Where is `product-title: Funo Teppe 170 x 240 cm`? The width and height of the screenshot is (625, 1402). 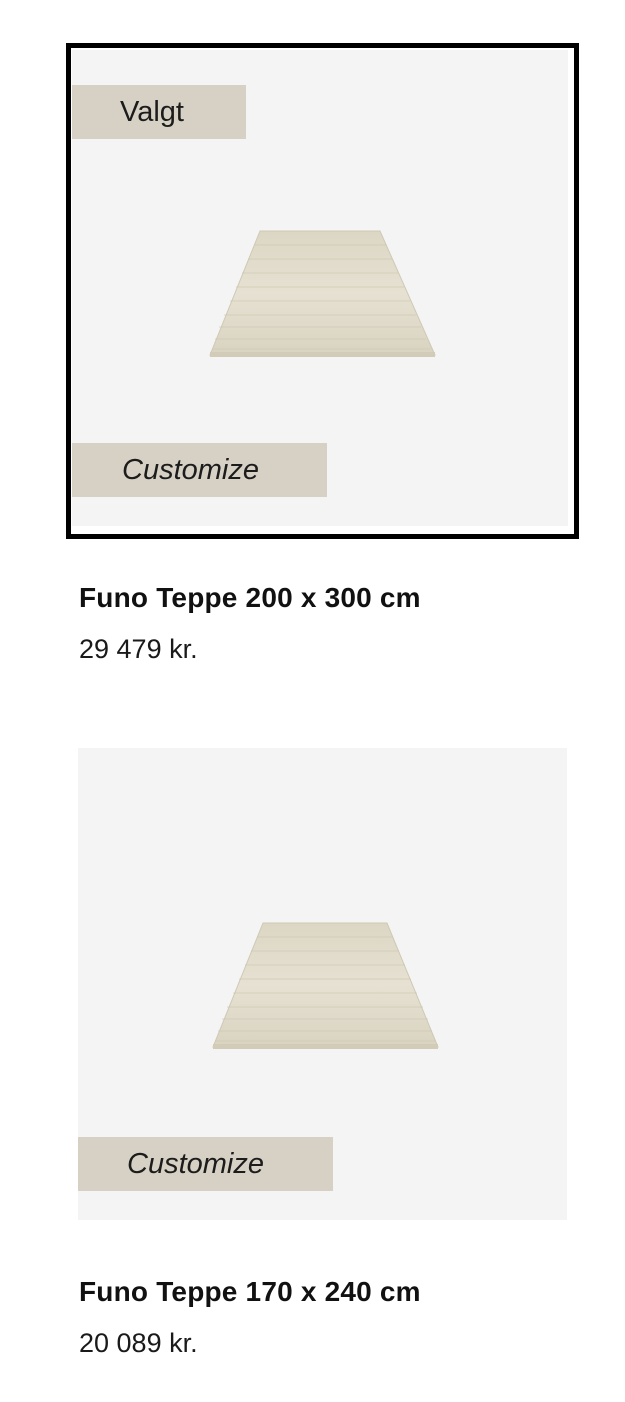 product-title: Funo Teppe 170 x 240 cm is located at coordinates (250, 1292).